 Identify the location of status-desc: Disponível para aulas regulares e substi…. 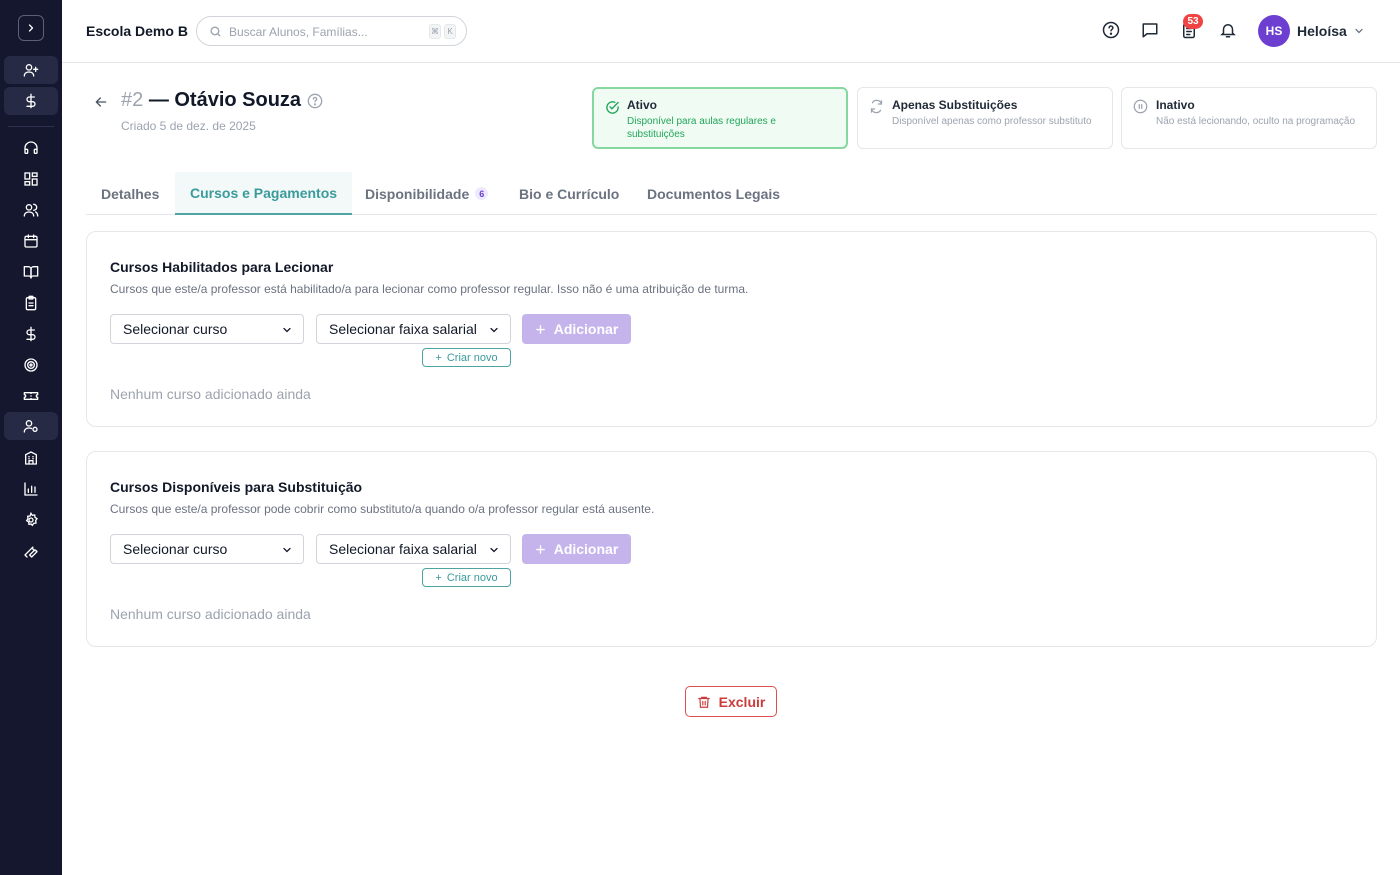
(701, 128).